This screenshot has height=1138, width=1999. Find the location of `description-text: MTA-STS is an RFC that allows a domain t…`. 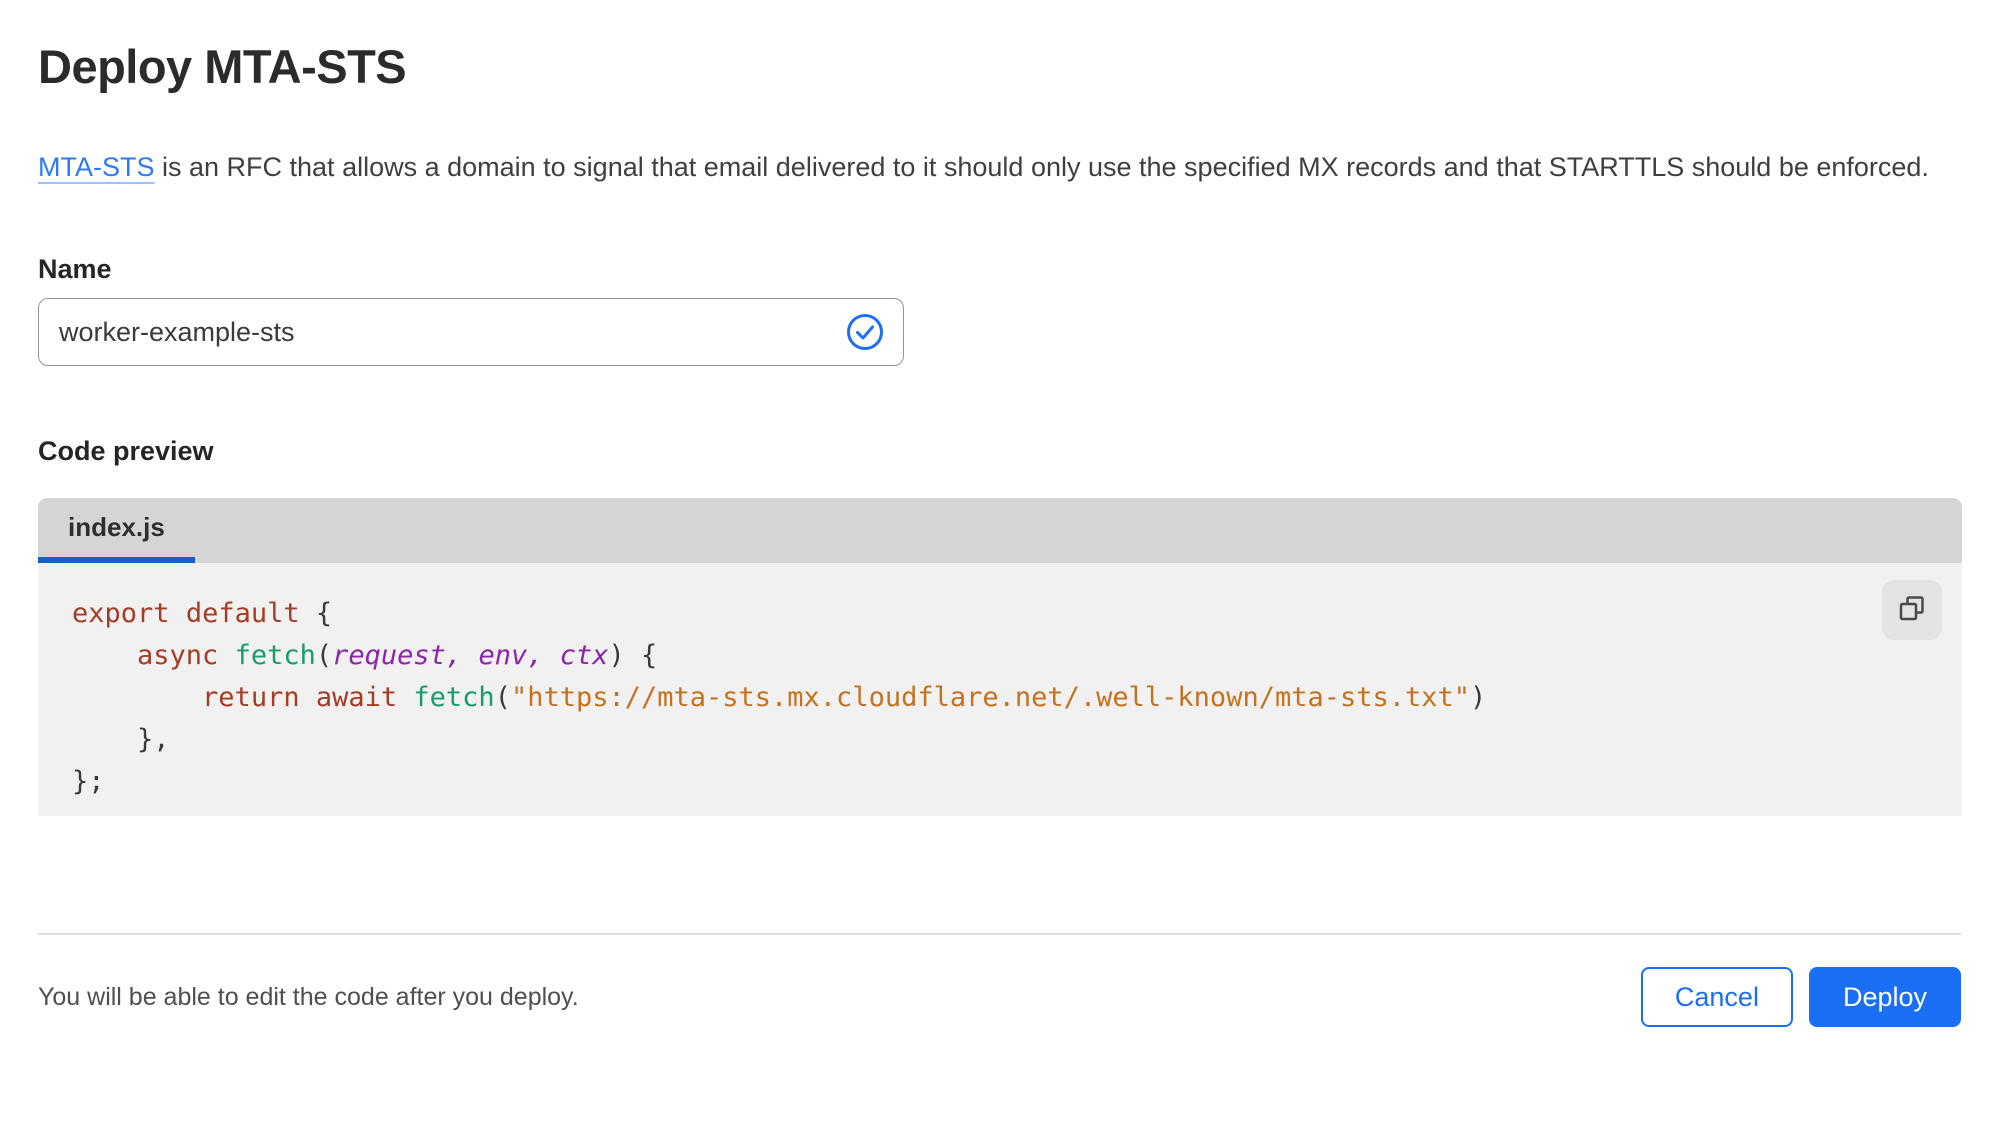

description-text: MTA-STS is an RFC that allows a domain t… is located at coordinates (993, 167).